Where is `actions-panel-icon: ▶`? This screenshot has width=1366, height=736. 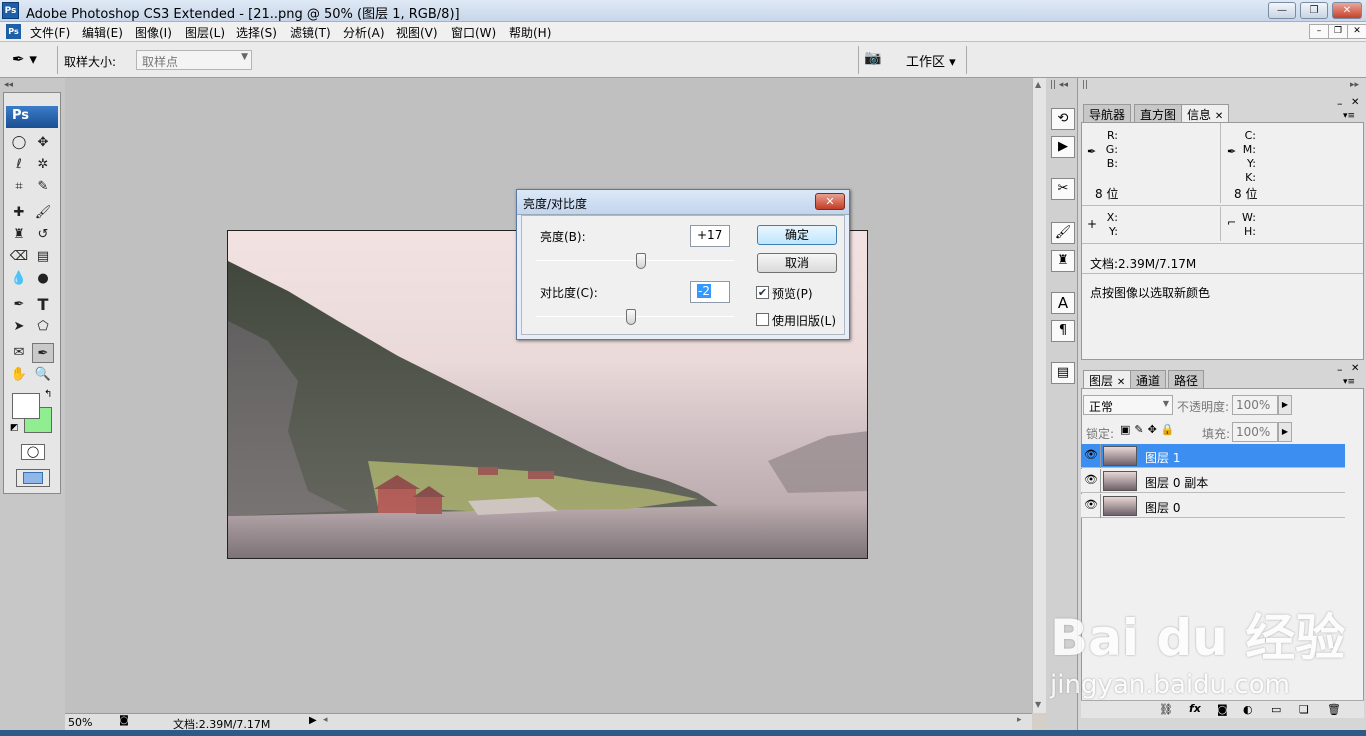
actions-panel-icon: ▶ is located at coordinates (1063, 147).